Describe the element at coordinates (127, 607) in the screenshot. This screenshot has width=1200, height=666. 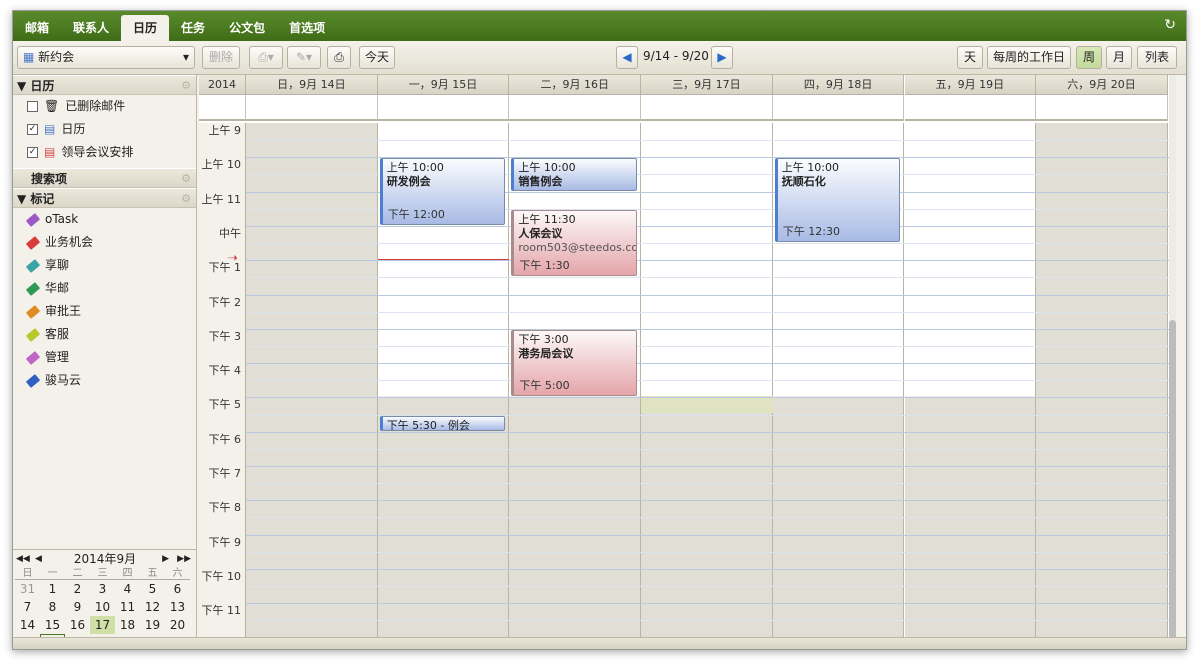
I see `mini-calendar-day: 11` at that location.